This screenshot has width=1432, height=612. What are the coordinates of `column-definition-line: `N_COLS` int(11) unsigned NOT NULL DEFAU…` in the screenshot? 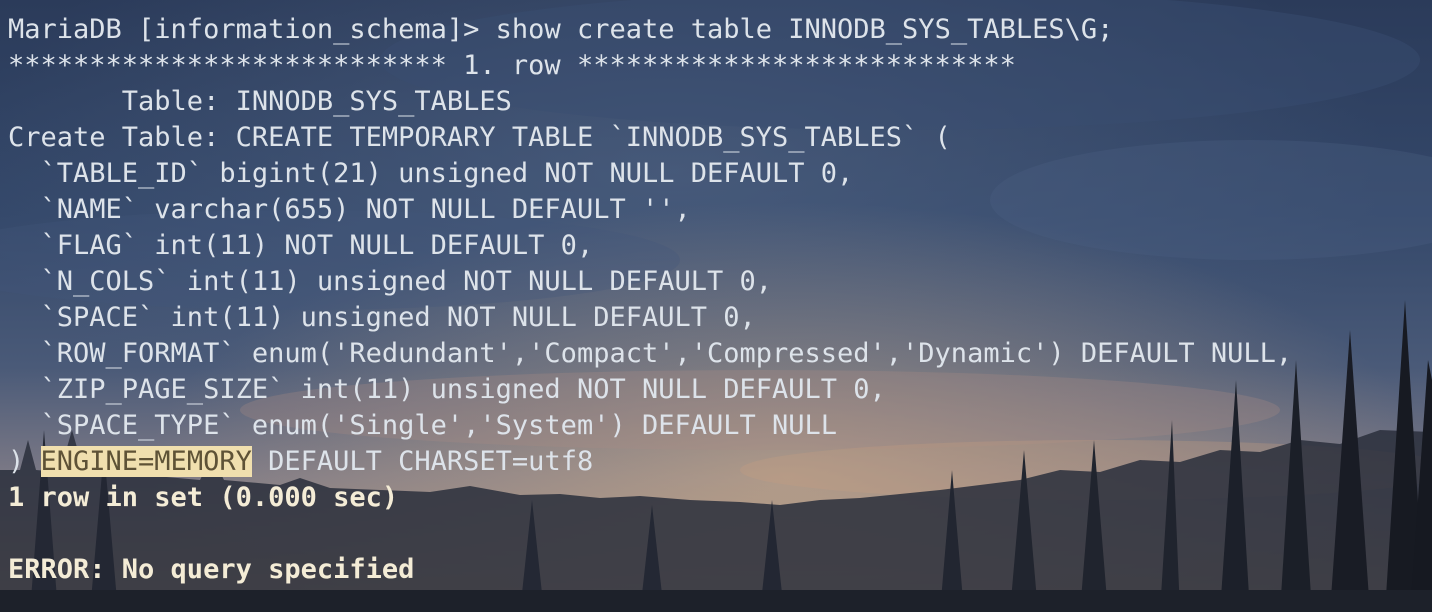 It's located at (390, 281).